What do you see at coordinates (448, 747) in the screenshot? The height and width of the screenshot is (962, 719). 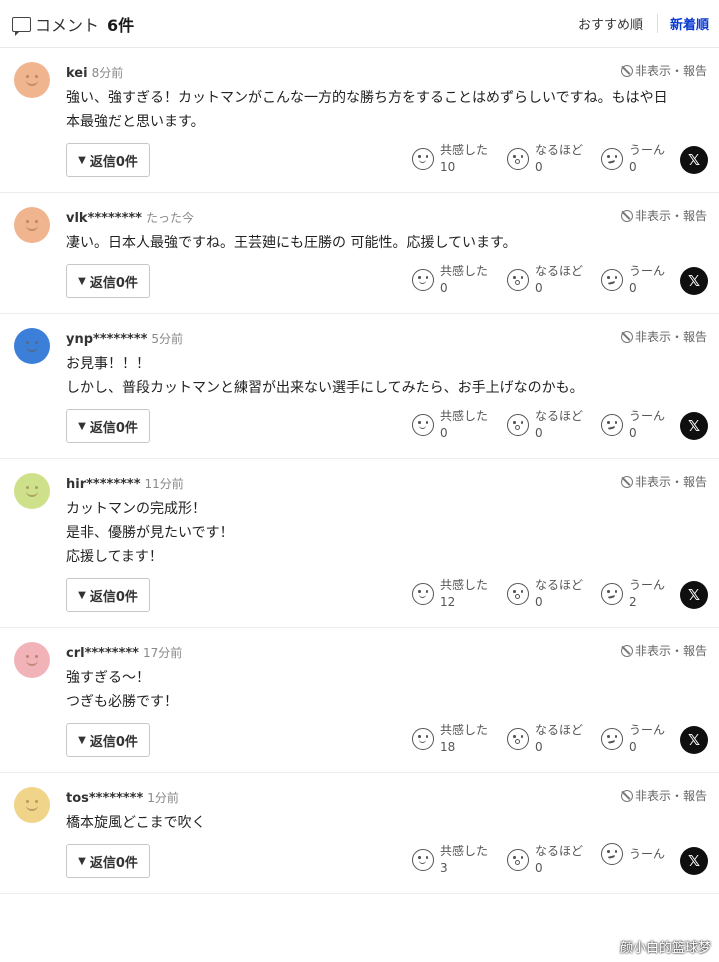 I see `empathy-count: 18` at bounding box center [448, 747].